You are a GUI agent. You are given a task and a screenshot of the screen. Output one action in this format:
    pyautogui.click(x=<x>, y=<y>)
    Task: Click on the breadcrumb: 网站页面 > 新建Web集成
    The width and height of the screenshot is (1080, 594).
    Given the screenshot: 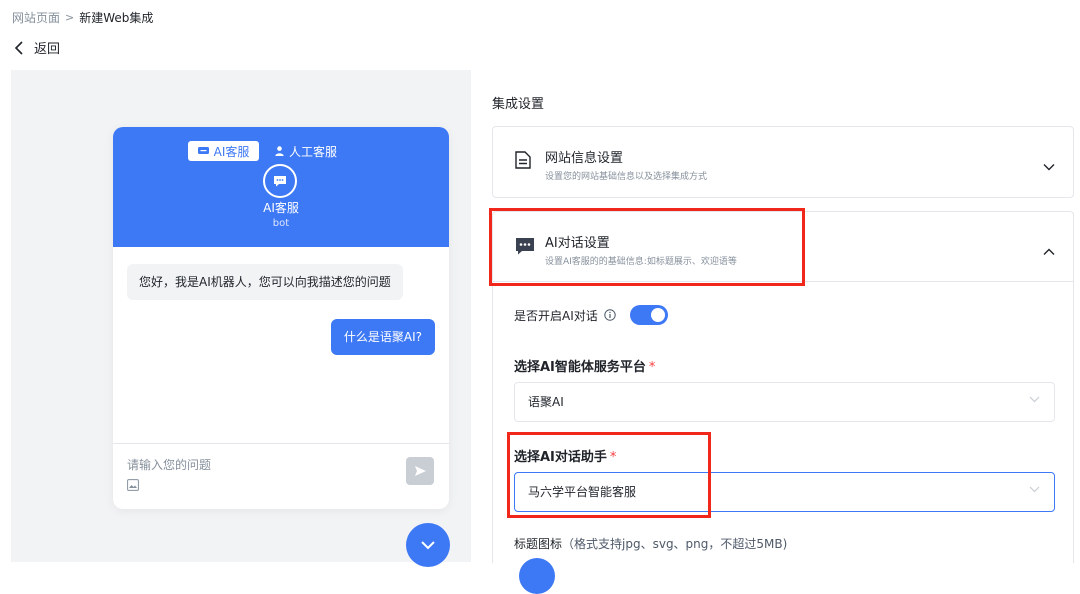 What is the action you would take?
    pyautogui.click(x=82, y=17)
    